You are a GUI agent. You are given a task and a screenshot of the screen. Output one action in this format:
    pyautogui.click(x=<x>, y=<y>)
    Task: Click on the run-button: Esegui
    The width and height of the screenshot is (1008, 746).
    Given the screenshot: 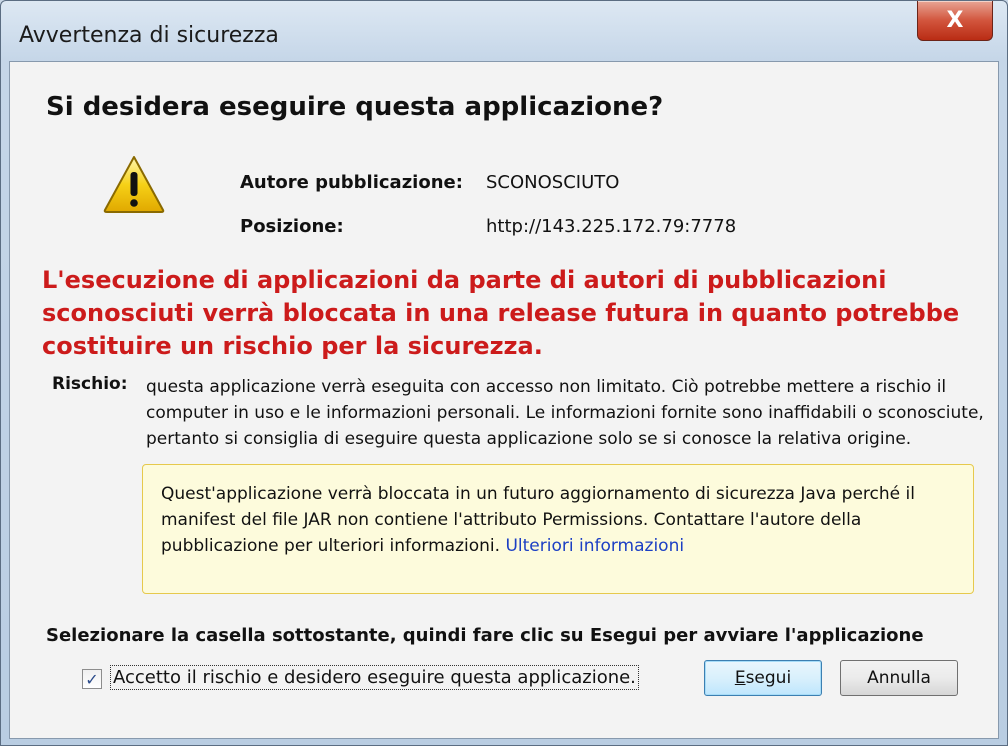 What is the action you would take?
    pyautogui.click(x=763, y=678)
    